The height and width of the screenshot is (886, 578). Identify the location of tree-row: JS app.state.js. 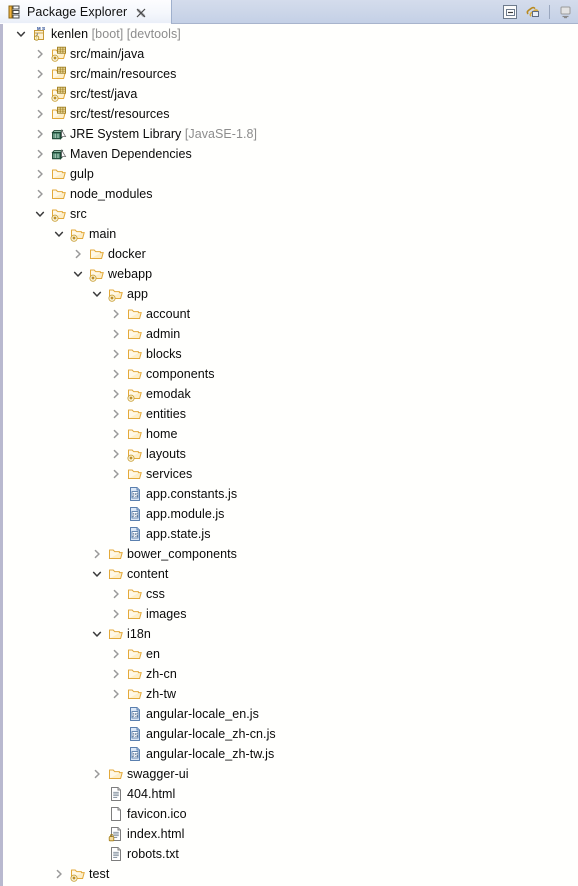
(290, 534).